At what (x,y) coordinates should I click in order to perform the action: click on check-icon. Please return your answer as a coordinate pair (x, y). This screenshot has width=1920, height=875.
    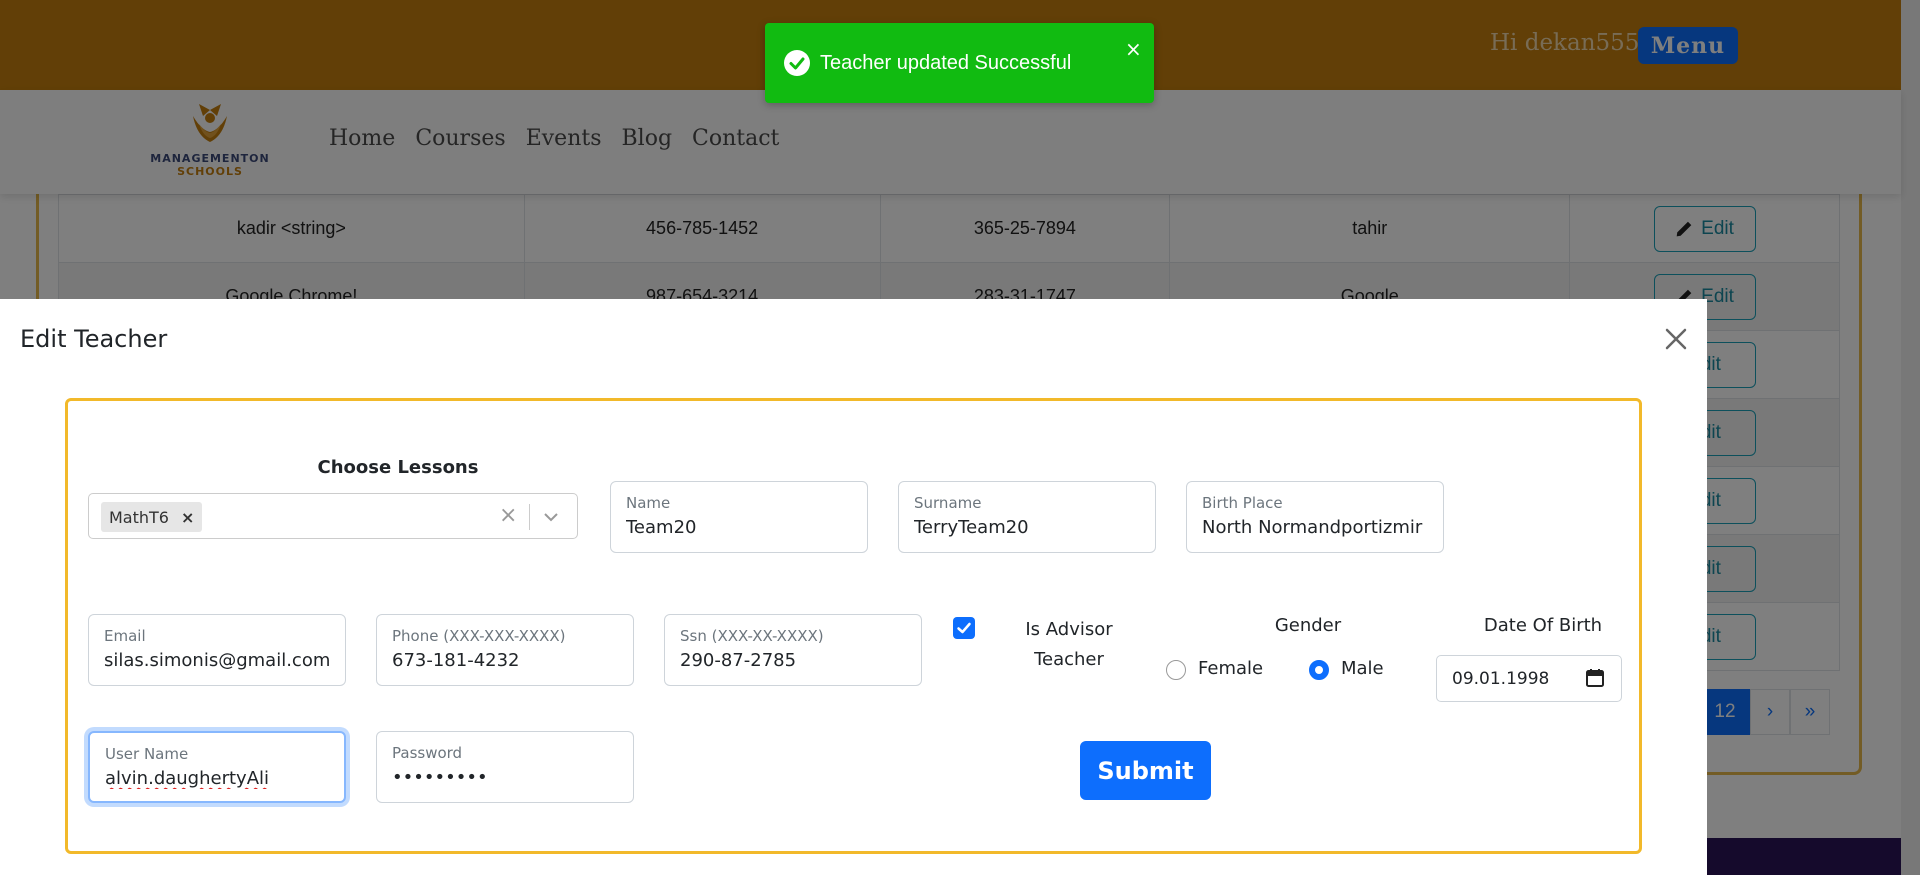
    Looking at the image, I should click on (964, 628).